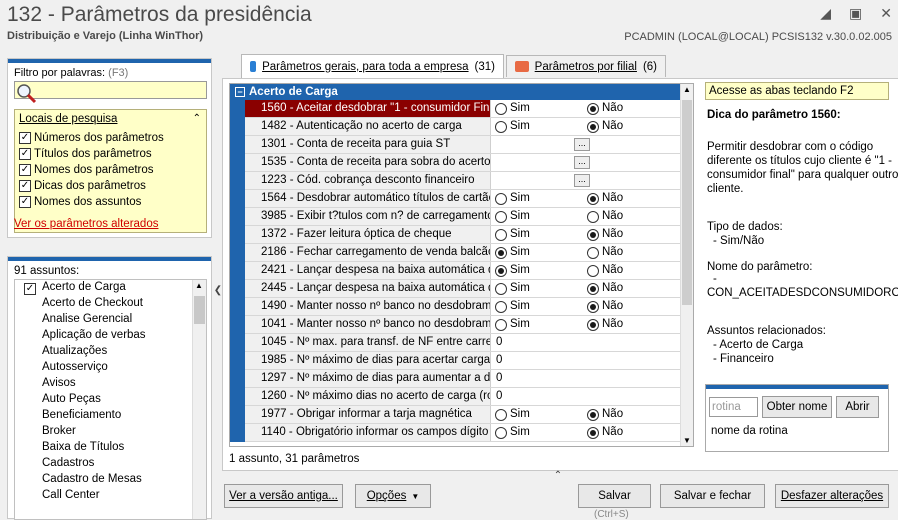 This screenshot has width=898, height=520. Describe the element at coordinates (59, 383) in the screenshot. I see `list-item: Avisos` at that location.